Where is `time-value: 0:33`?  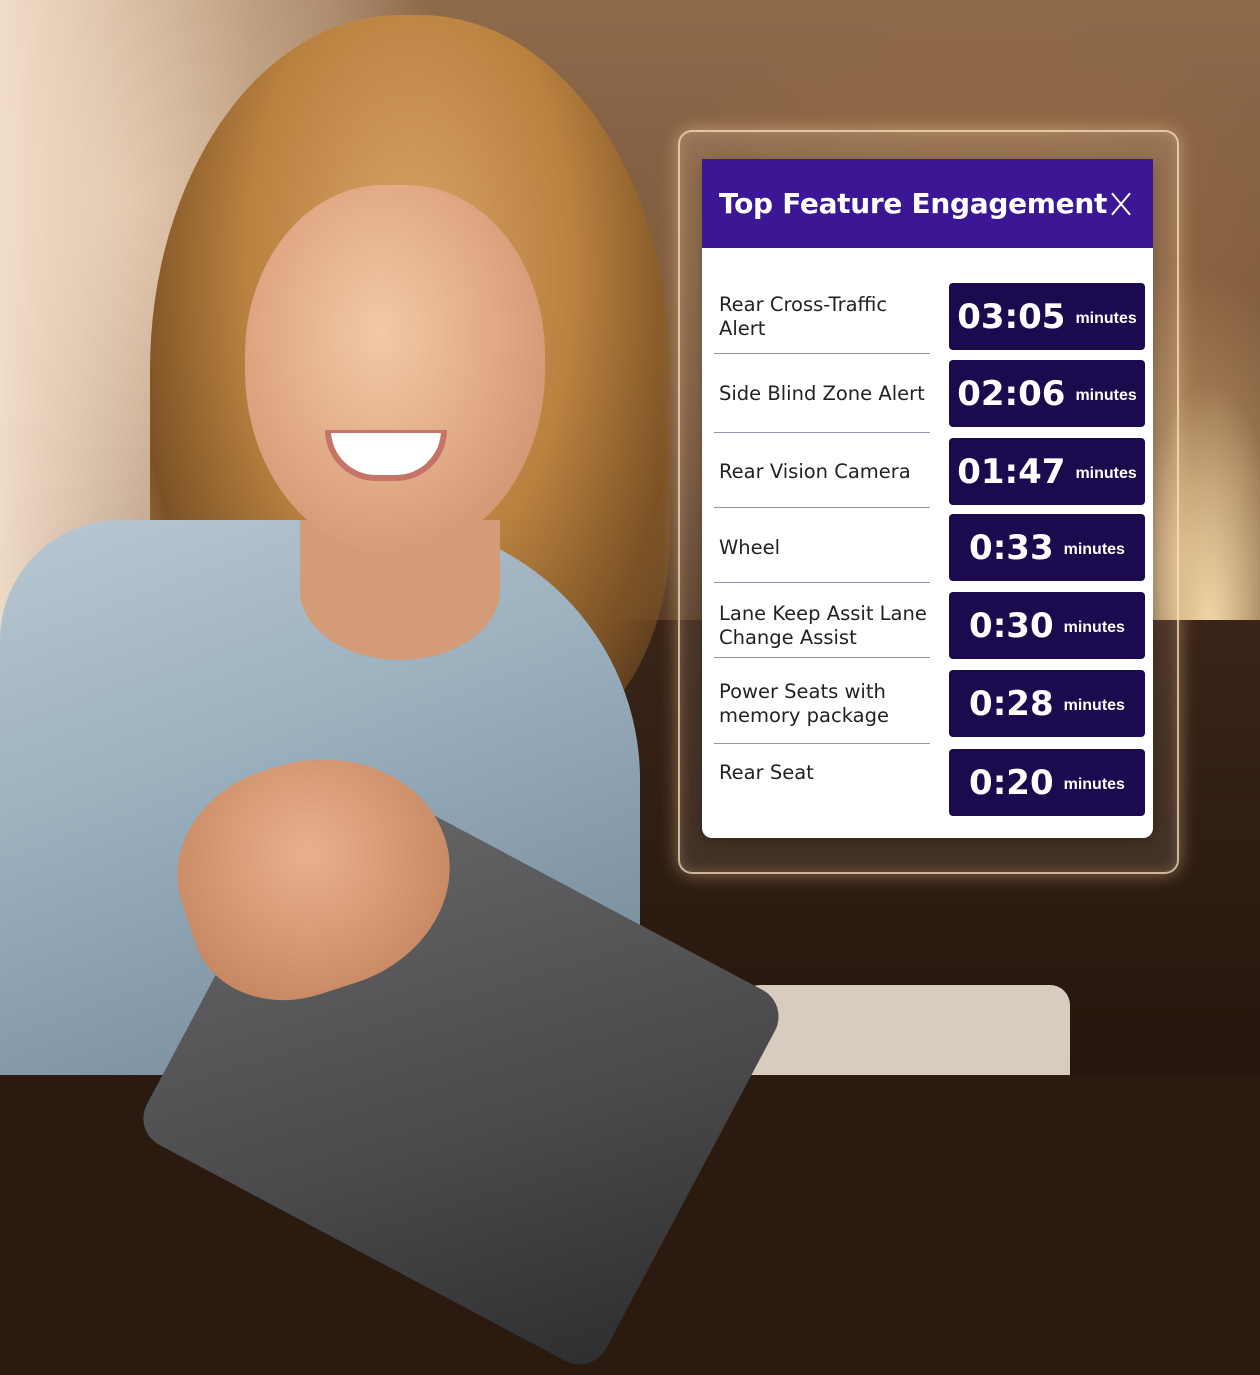 time-value: 0:33 is located at coordinates (1011, 547).